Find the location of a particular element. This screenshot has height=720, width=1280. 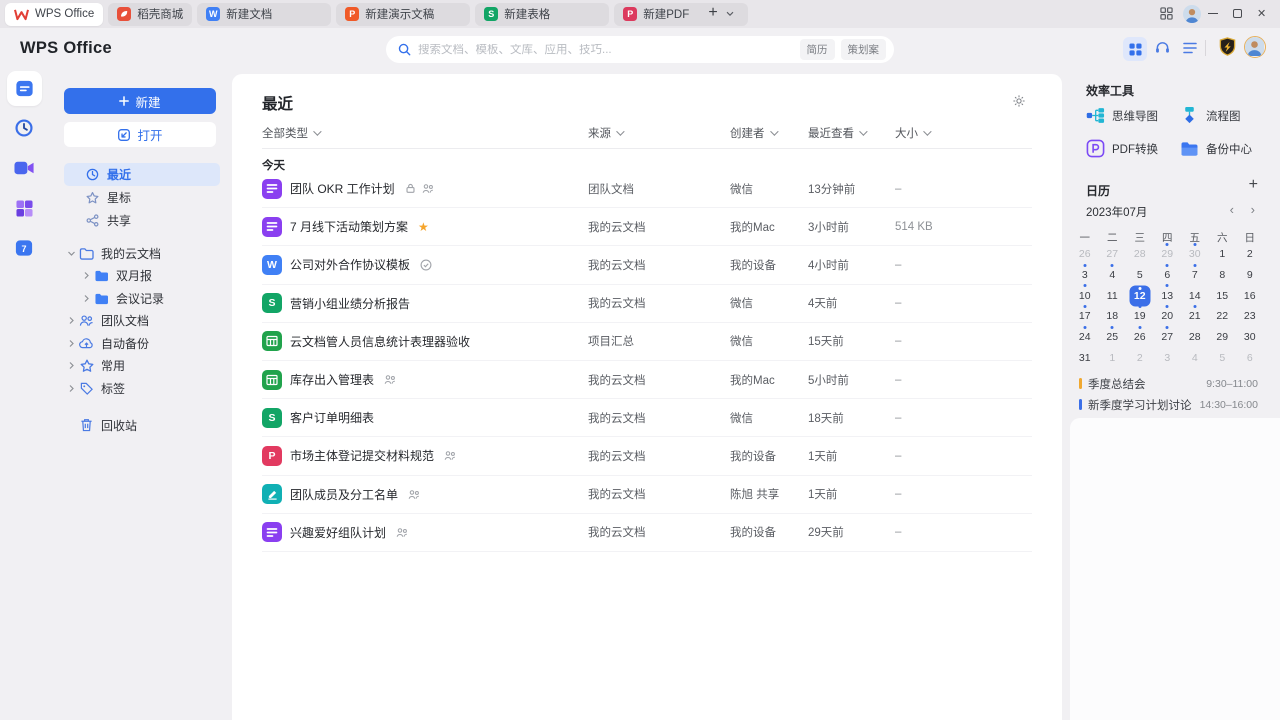

tab-docer: 稻壳商城 is located at coordinates (150, 14).